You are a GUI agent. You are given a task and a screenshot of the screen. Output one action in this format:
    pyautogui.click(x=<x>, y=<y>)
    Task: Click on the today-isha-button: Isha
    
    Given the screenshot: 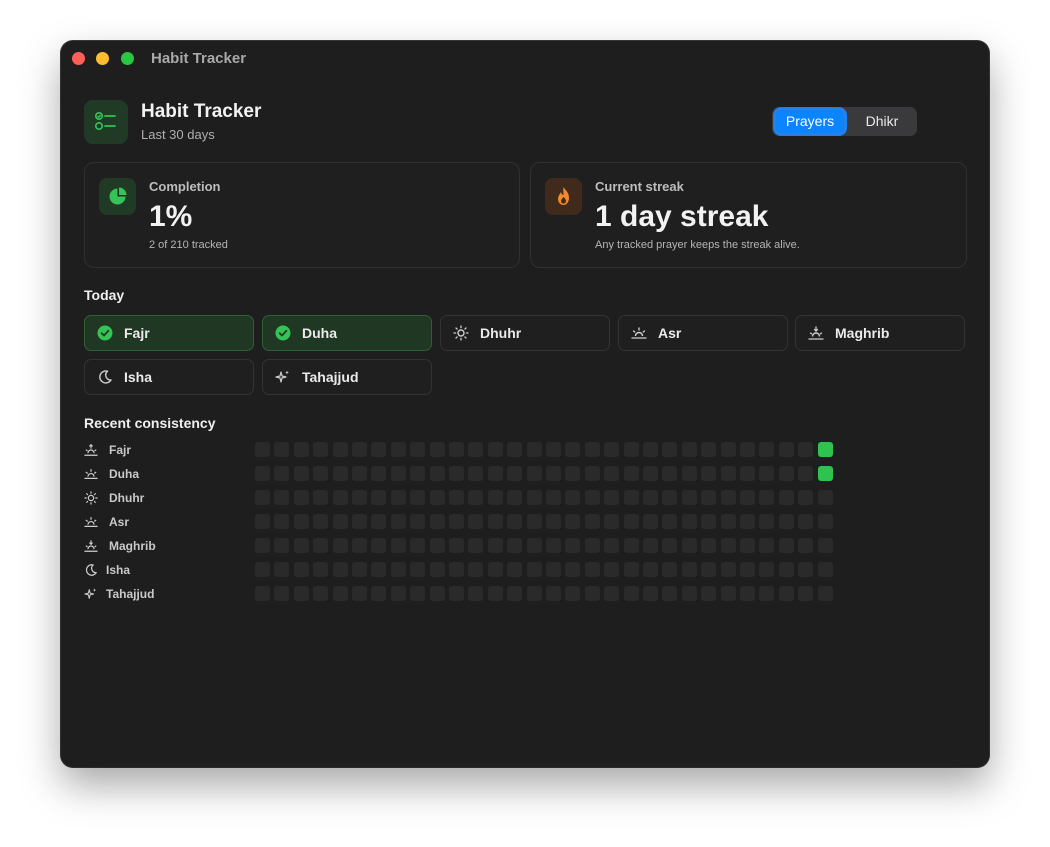 What is the action you would take?
    pyautogui.click(x=169, y=377)
    